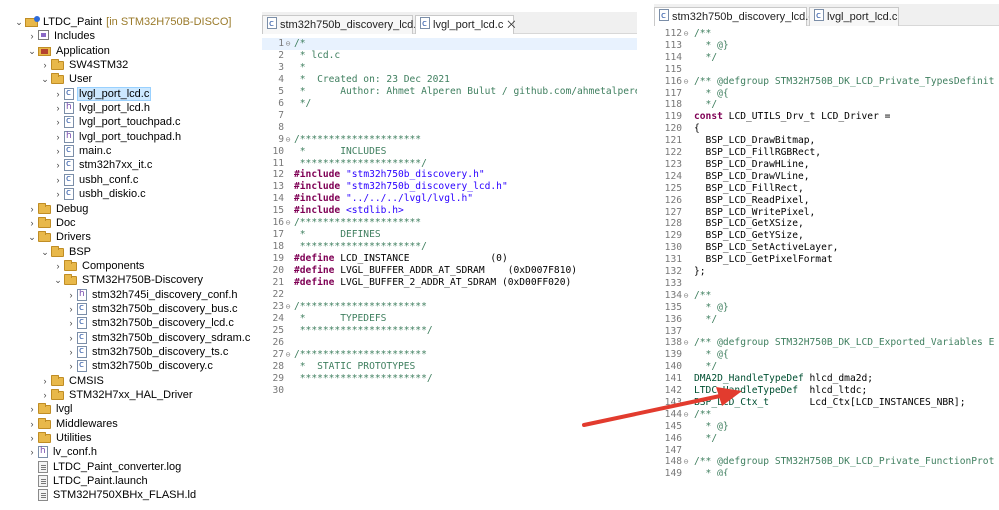 The width and height of the screenshot is (999, 510). I want to click on hfile-icon, so click(82, 294).